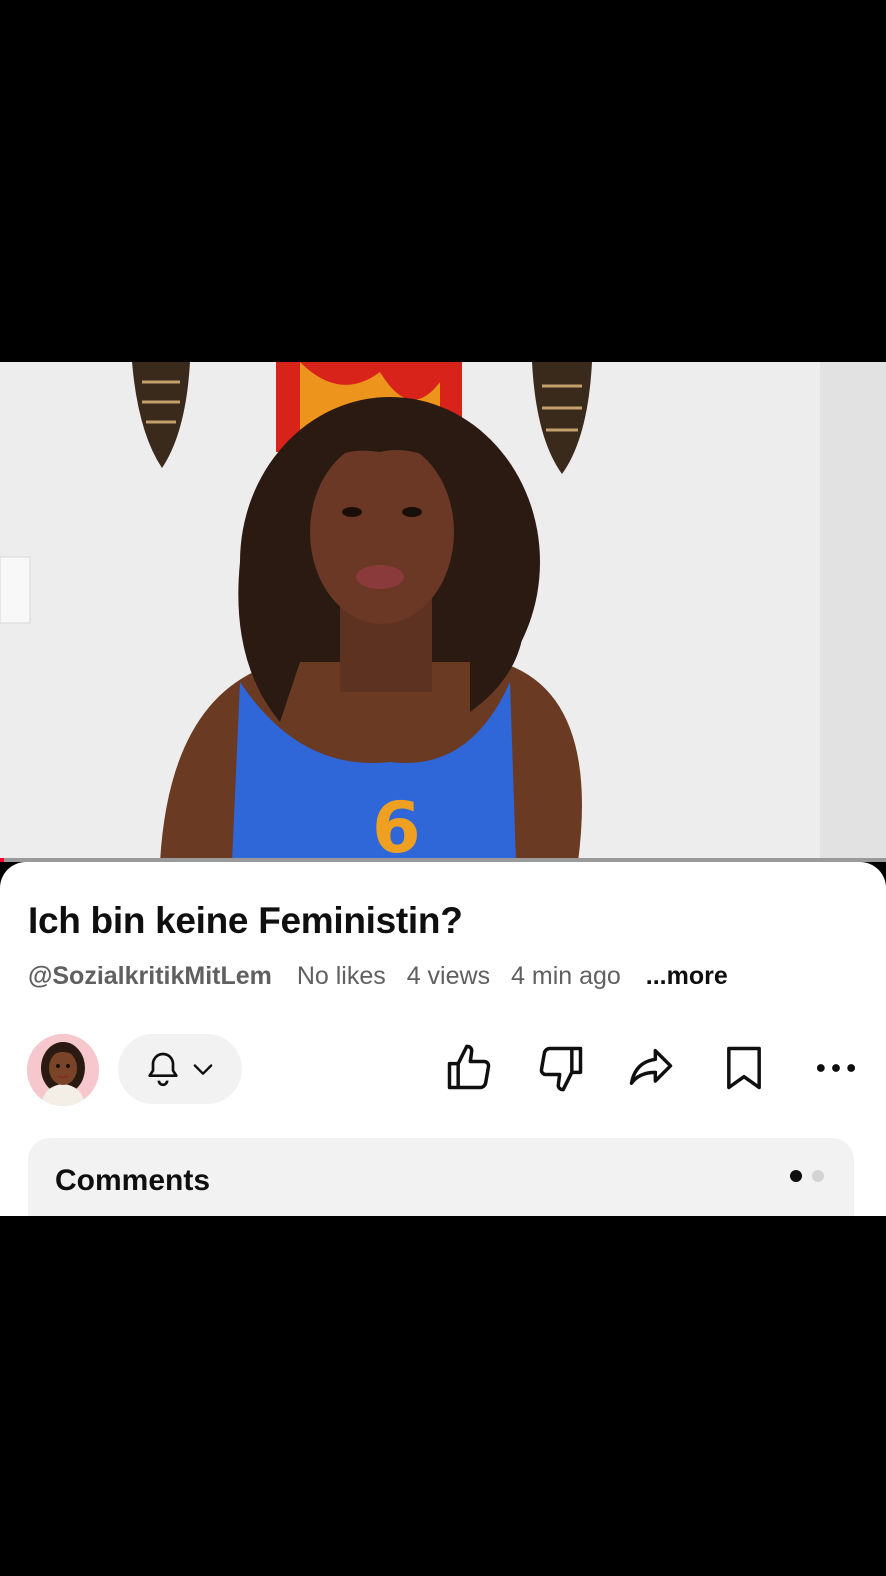 This screenshot has height=1576, width=886. Describe the element at coordinates (441, 1177) in the screenshot. I see `comments-section: Comments` at that location.